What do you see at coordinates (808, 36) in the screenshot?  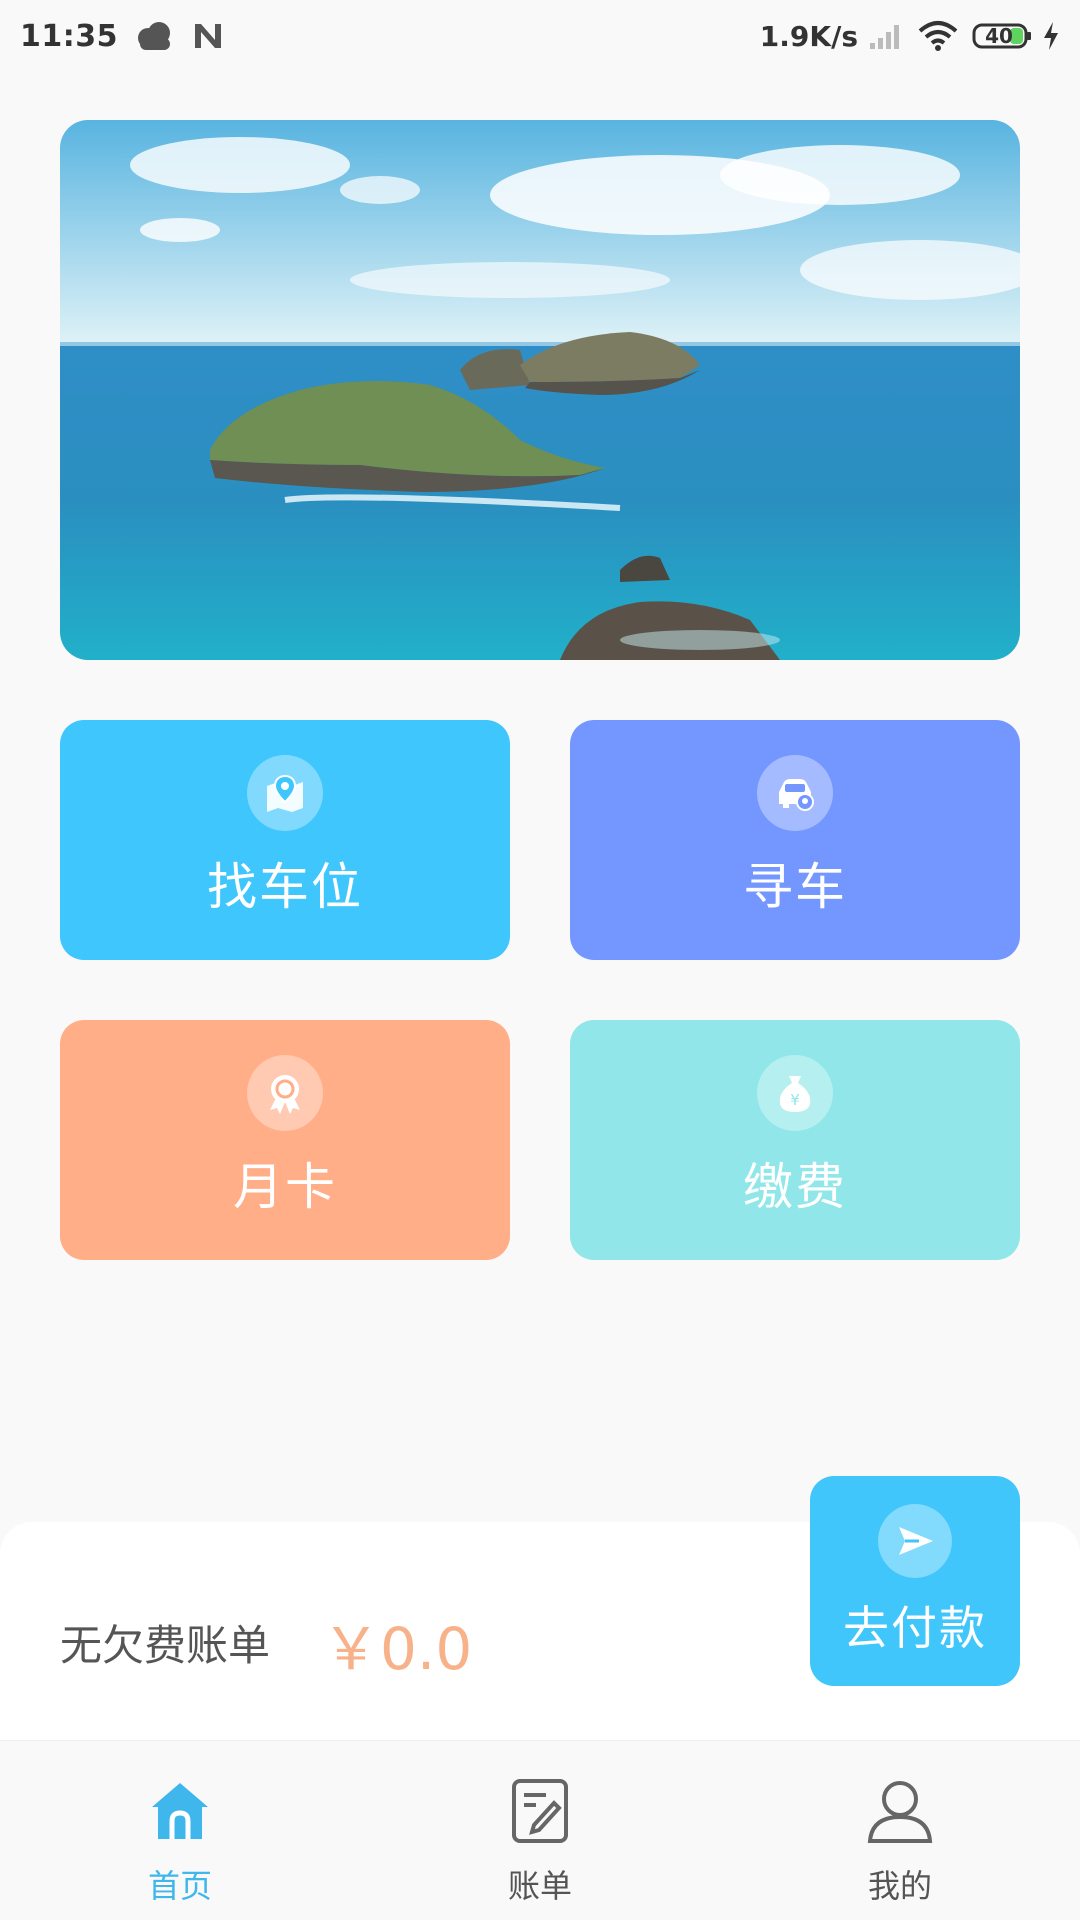 I see `network-speed: 1.9K/s` at bounding box center [808, 36].